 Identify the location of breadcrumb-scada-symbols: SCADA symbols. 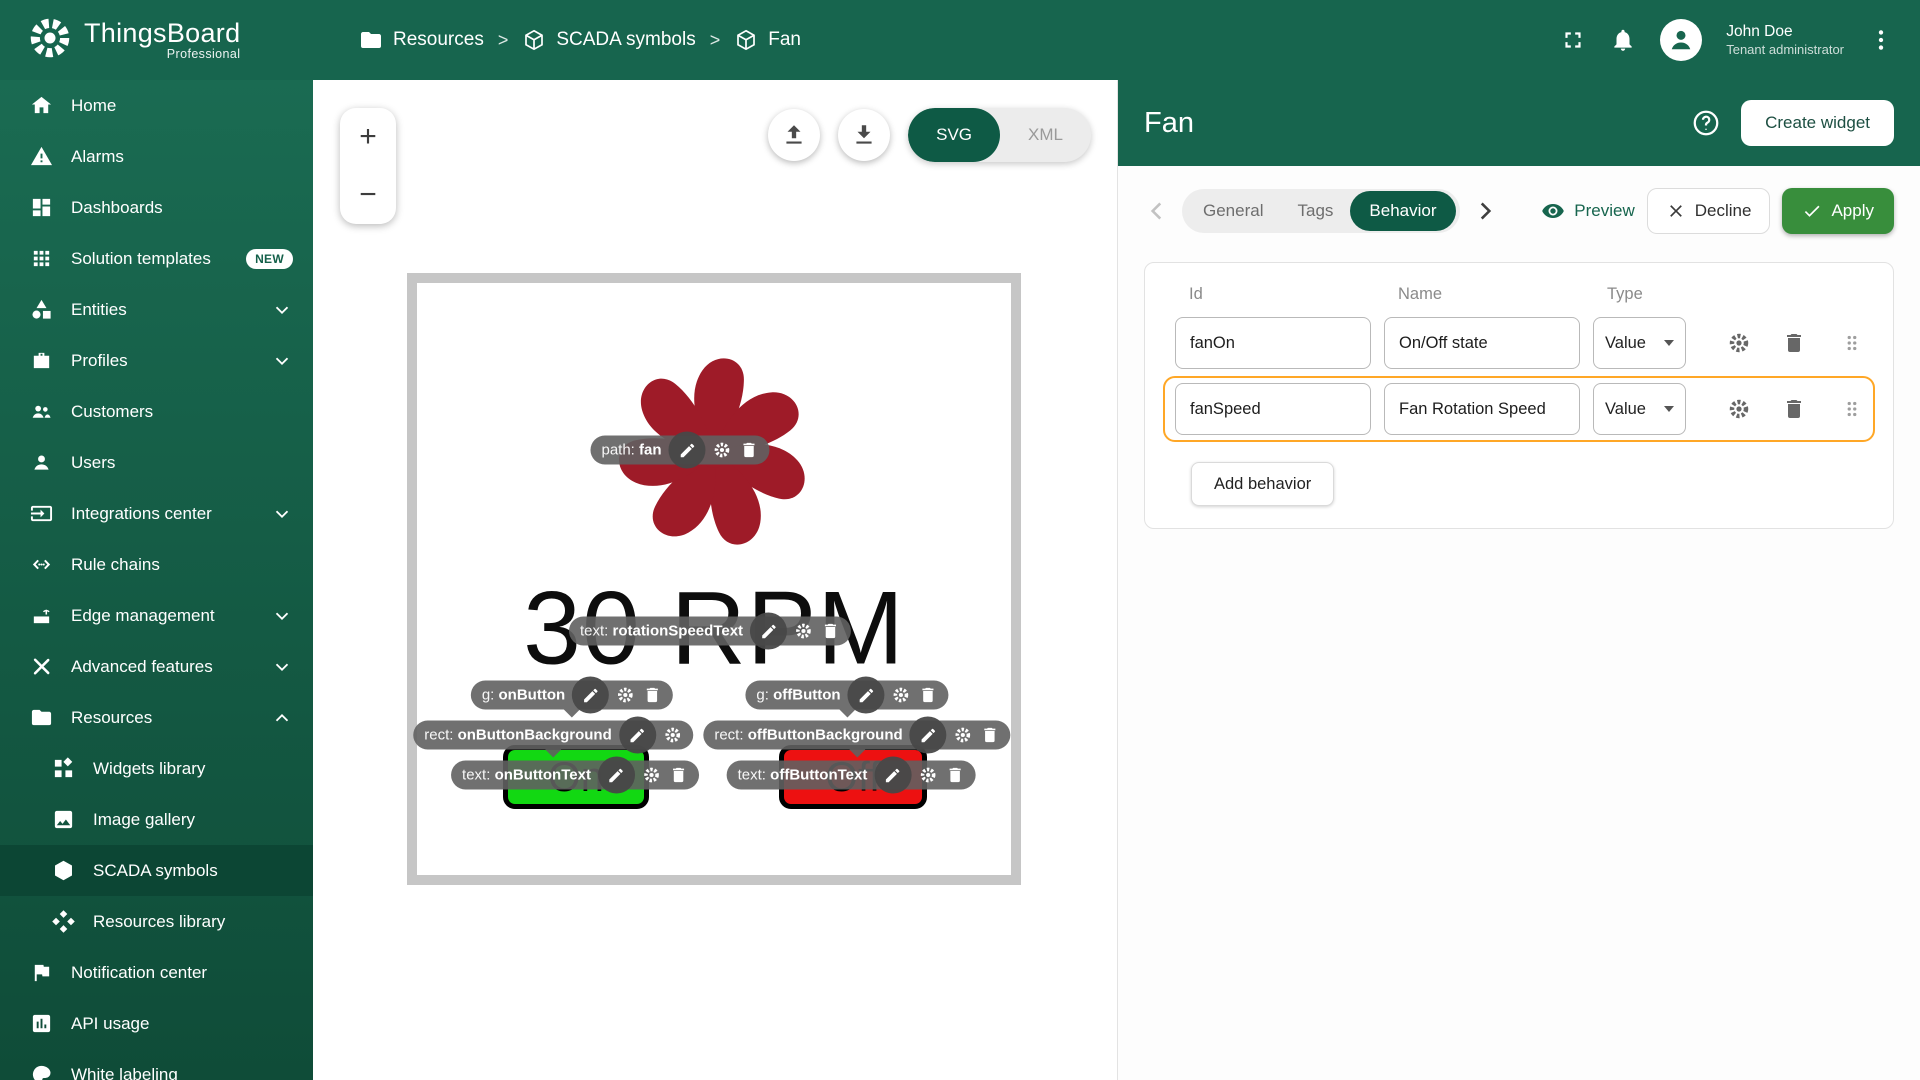
(609, 40).